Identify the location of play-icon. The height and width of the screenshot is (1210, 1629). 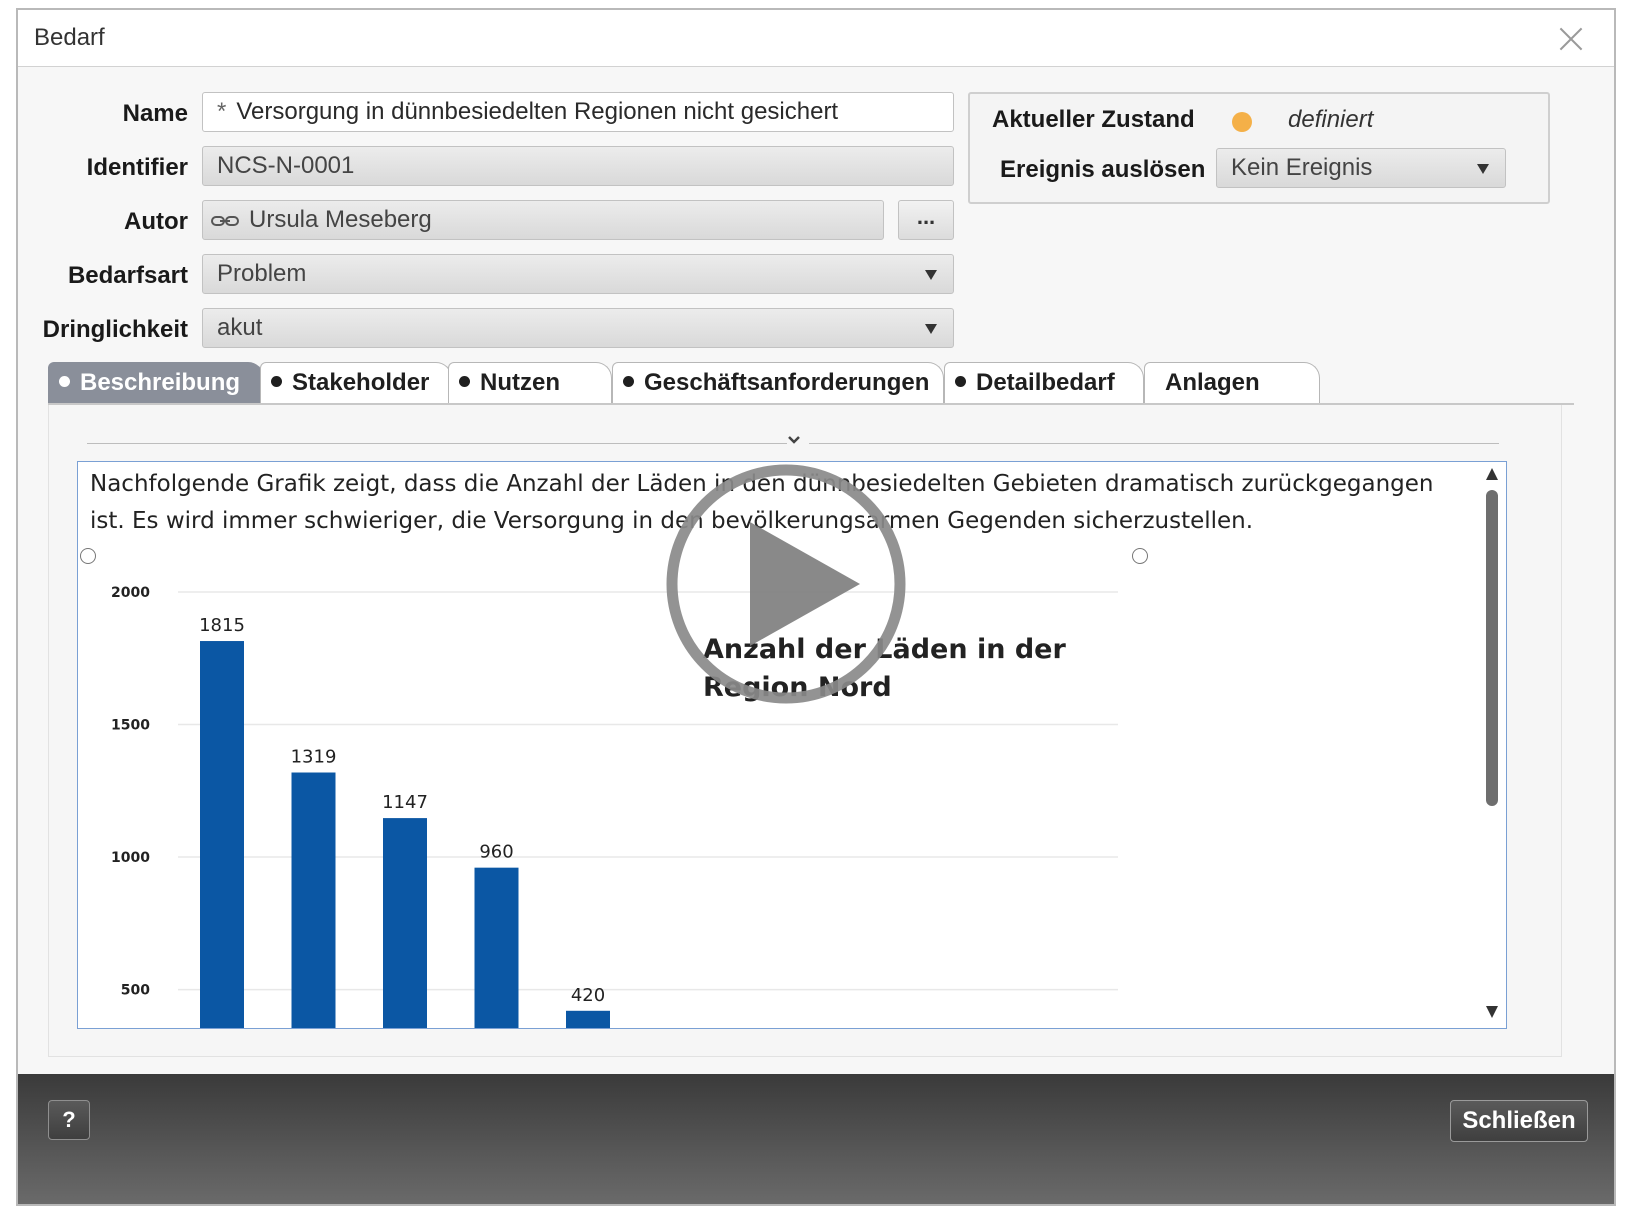
(786, 584).